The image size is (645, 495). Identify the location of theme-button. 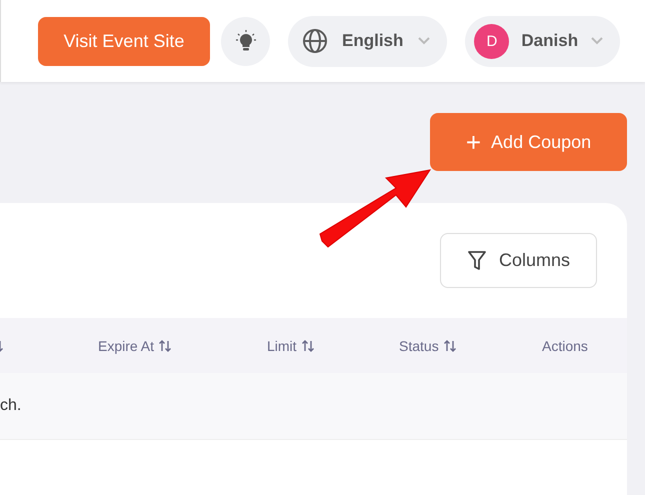
(245, 41).